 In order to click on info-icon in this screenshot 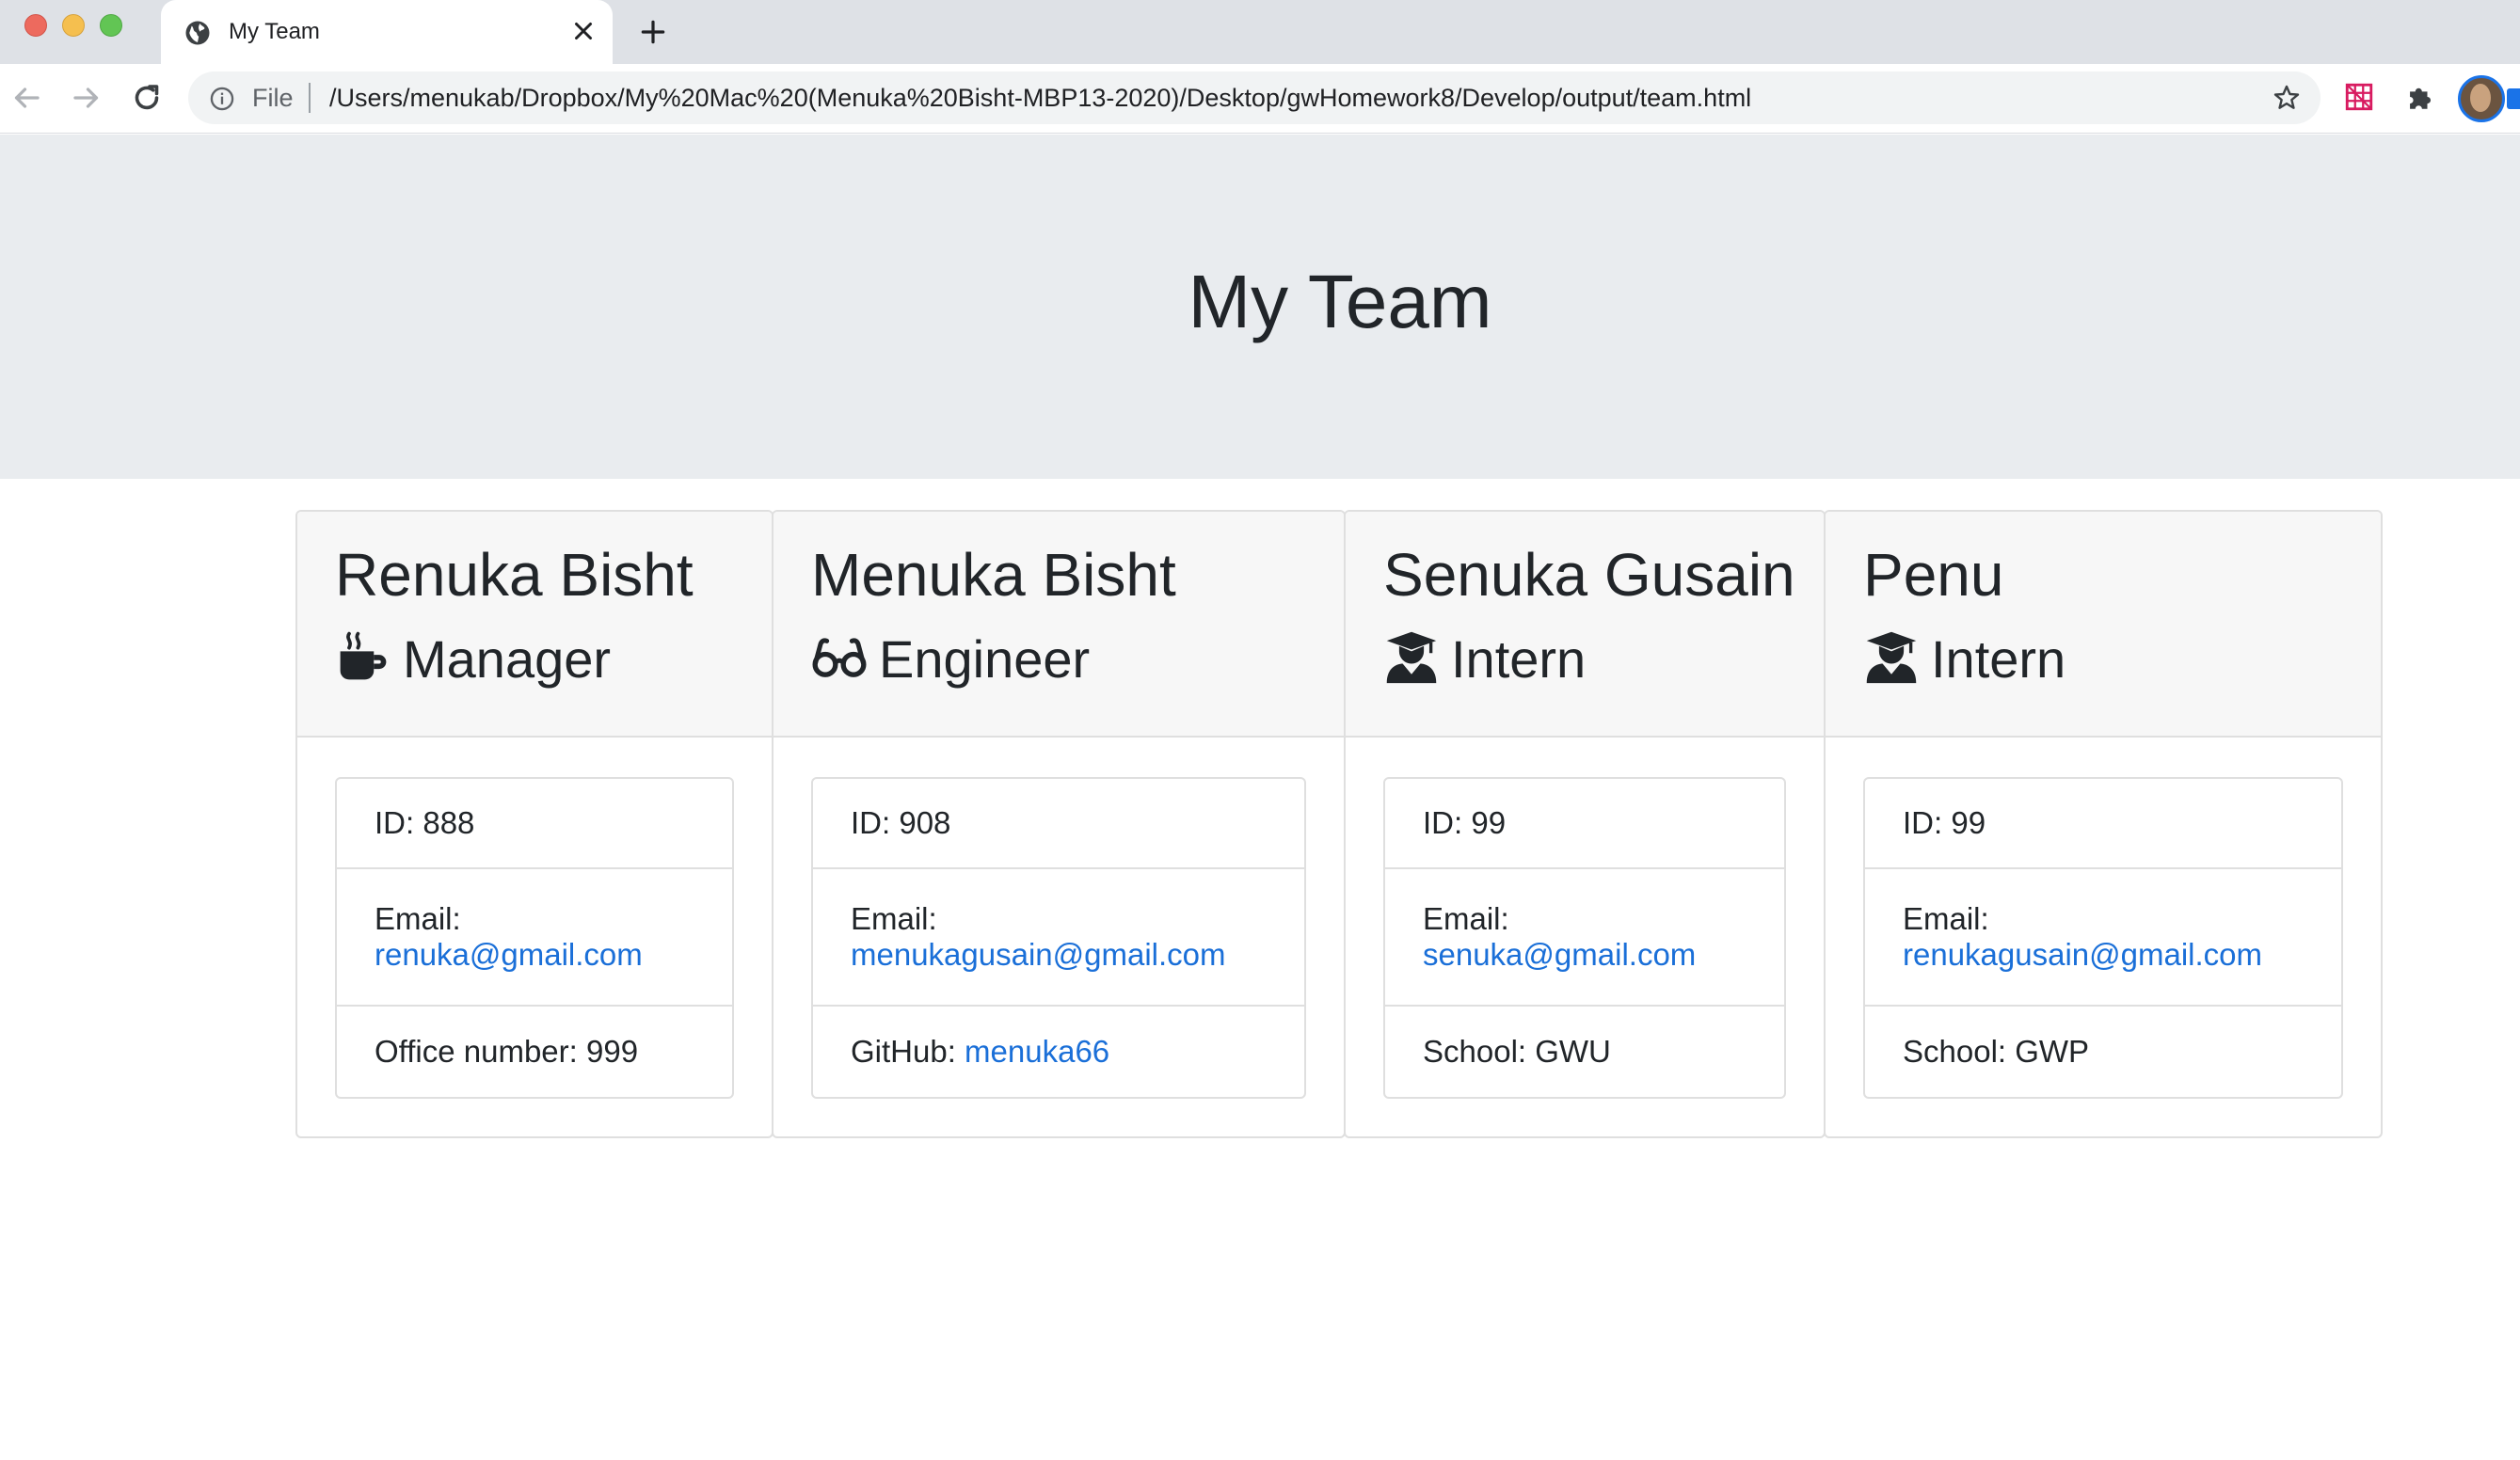, I will do `click(222, 99)`.